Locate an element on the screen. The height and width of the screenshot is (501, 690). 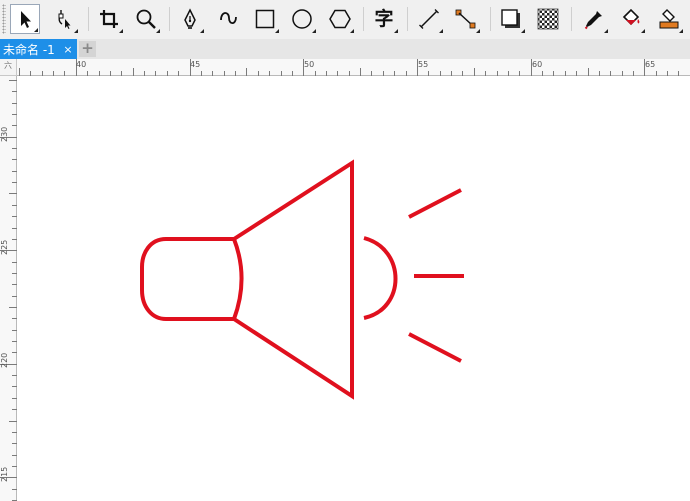
ruler-tick-label: 60 is located at coordinates (537, 64).